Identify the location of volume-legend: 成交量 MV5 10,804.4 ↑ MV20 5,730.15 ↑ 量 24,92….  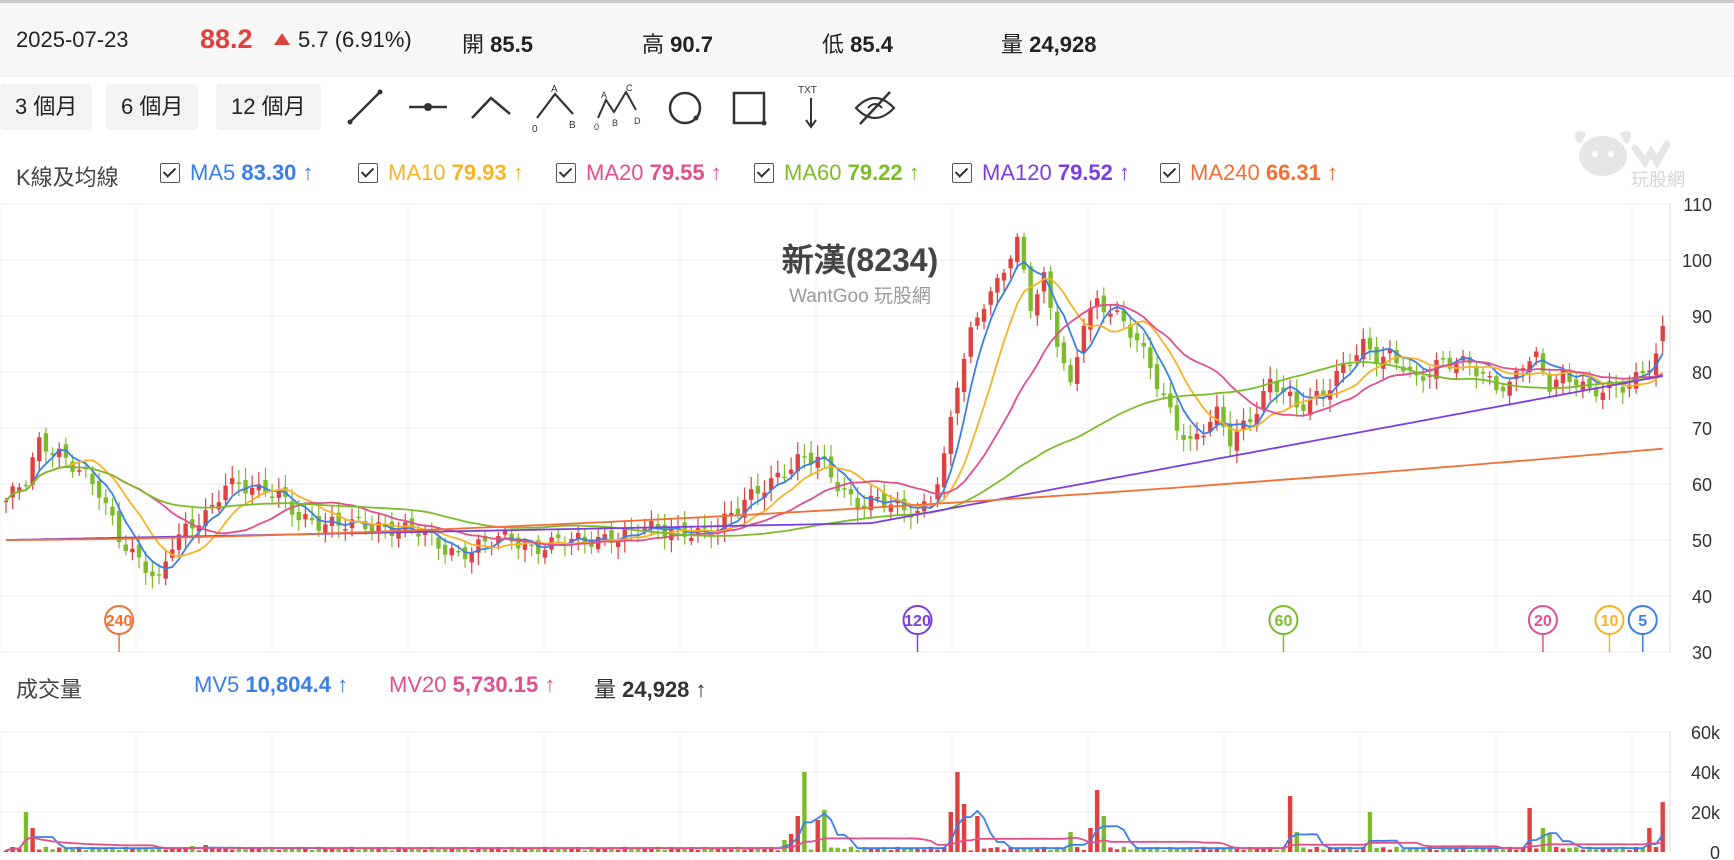
(867, 688).